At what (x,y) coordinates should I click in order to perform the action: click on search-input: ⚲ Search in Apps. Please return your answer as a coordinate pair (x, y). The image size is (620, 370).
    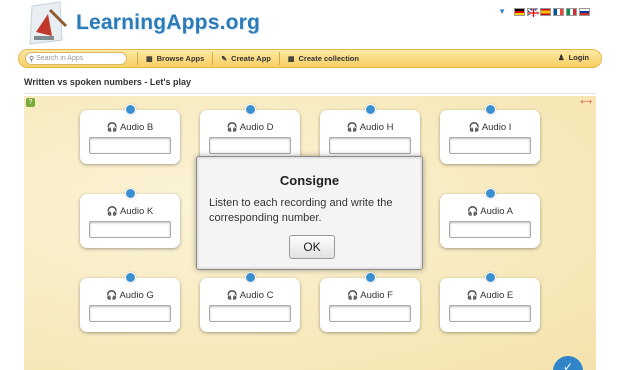
    Looking at the image, I should click on (76, 58).